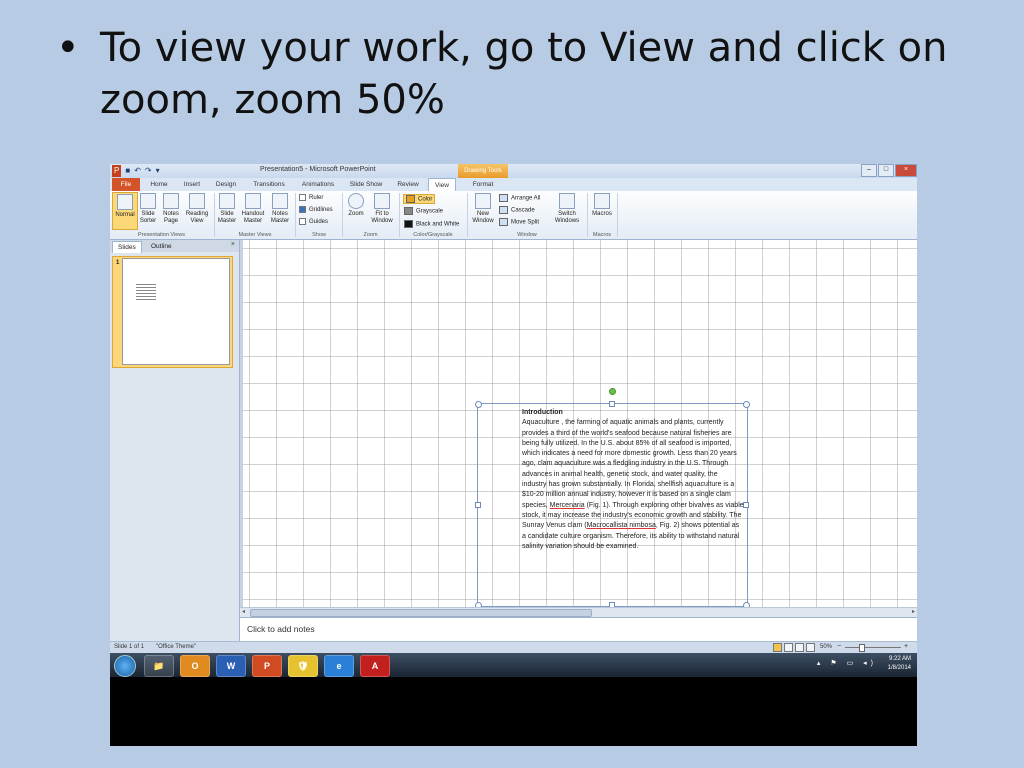 The image size is (1024, 768). I want to click on gridlines-checkbox: Gridlines, so click(316, 209).